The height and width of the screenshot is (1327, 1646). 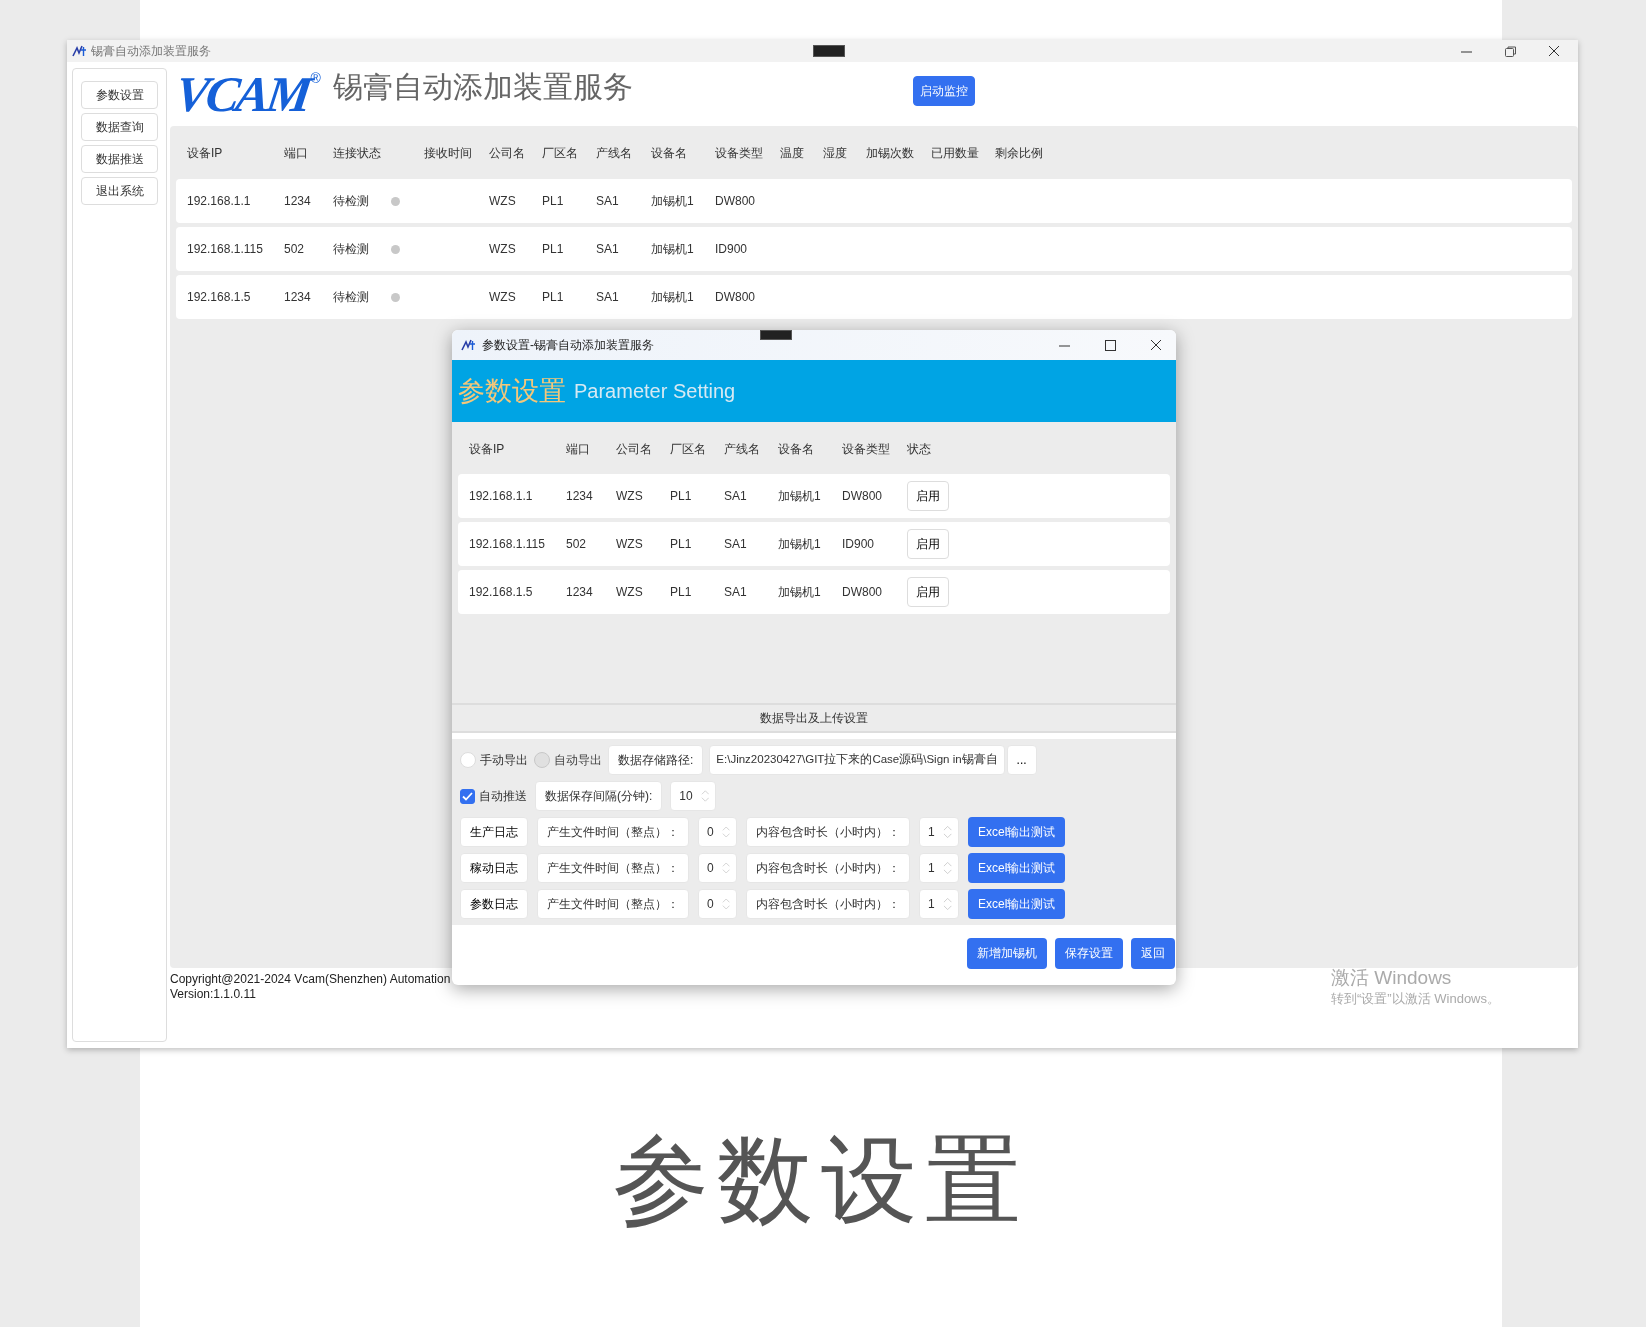 I want to click on sidebar-button: 参数设置, so click(x=119, y=95).